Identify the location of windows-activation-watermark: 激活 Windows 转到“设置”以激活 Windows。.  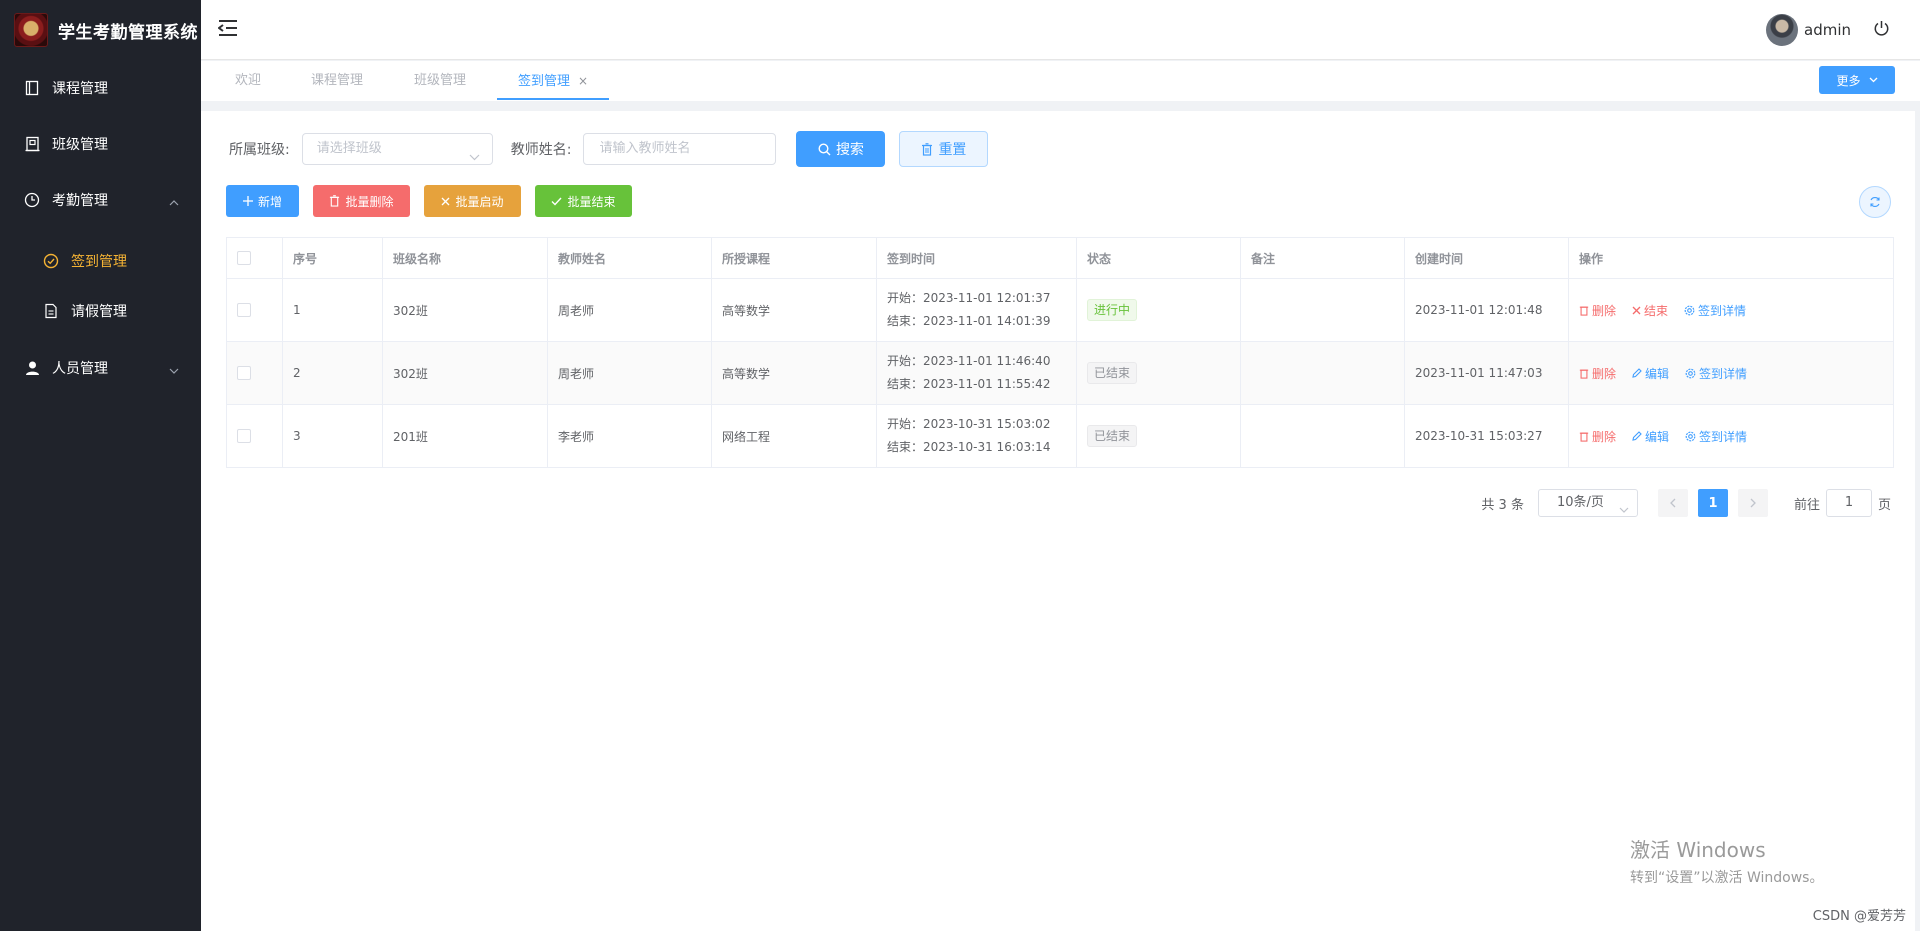
(1727, 862).